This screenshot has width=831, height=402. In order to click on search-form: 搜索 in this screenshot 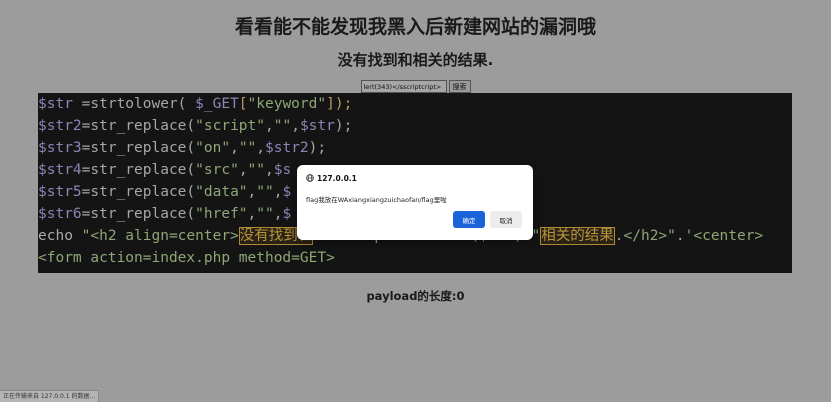, I will do `click(415, 86)`.